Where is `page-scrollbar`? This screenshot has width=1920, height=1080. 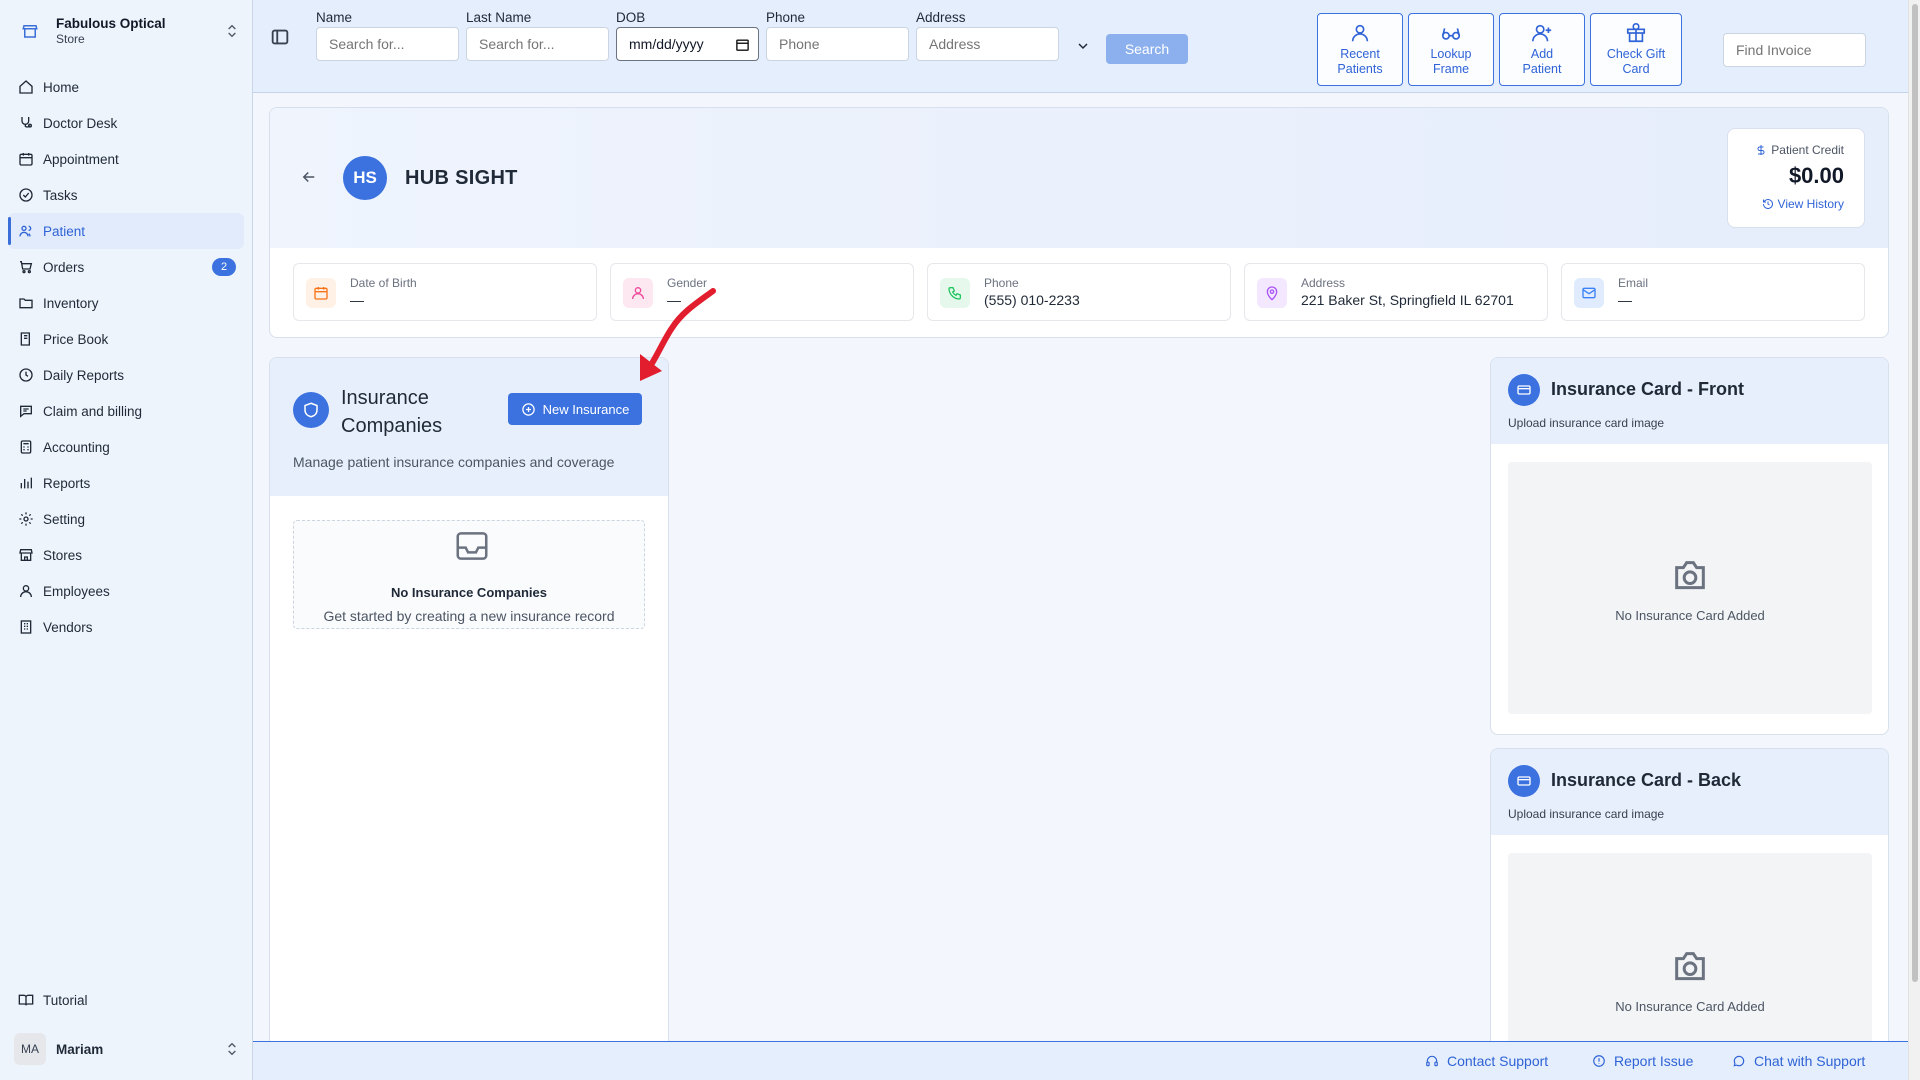 page-scrollbar is located at coordinates (1914, 540).